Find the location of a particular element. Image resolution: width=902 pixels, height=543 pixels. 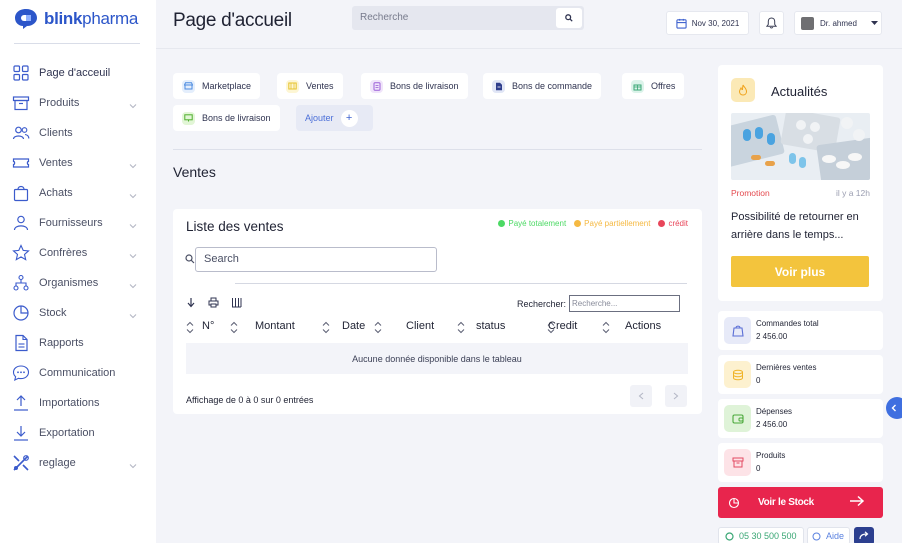

legend-dot is located at coordinates (502, 223).